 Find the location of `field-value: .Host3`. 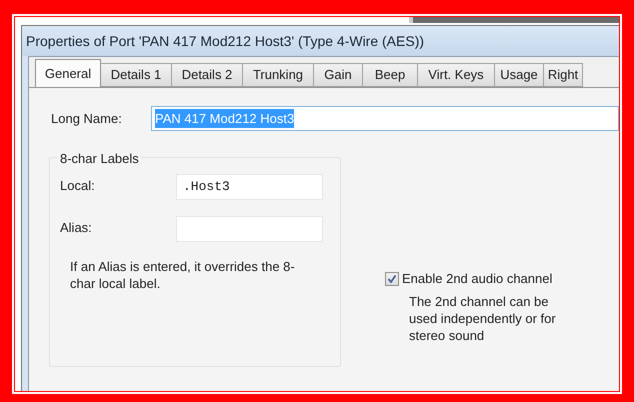

field-value: .Host3 is located at coordinates (206, 187).